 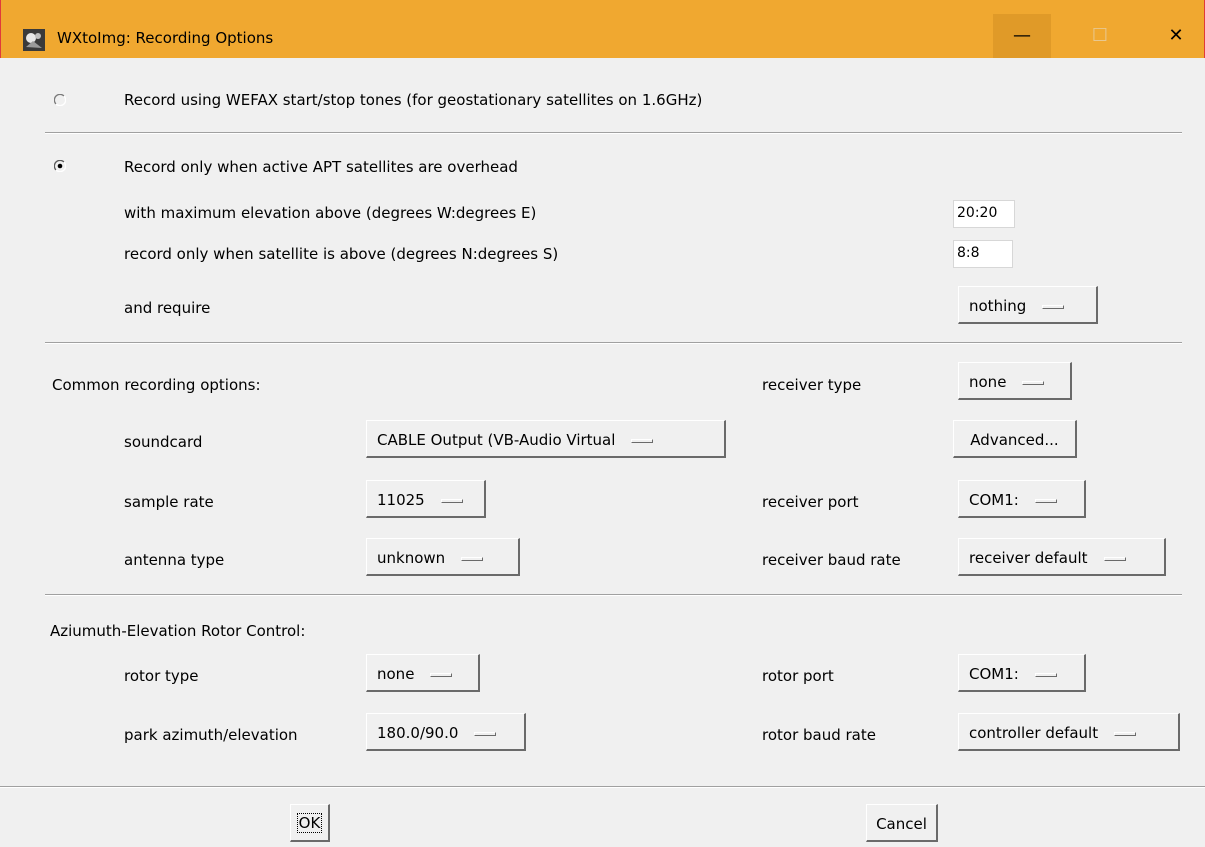 I want to click on footer-separator, so click(x=602, y=787).